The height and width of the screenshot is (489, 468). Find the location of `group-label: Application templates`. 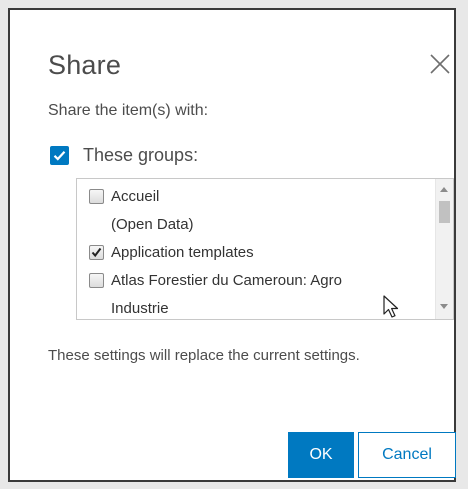

group-label: Application templates is located at coordinates (182, 252).